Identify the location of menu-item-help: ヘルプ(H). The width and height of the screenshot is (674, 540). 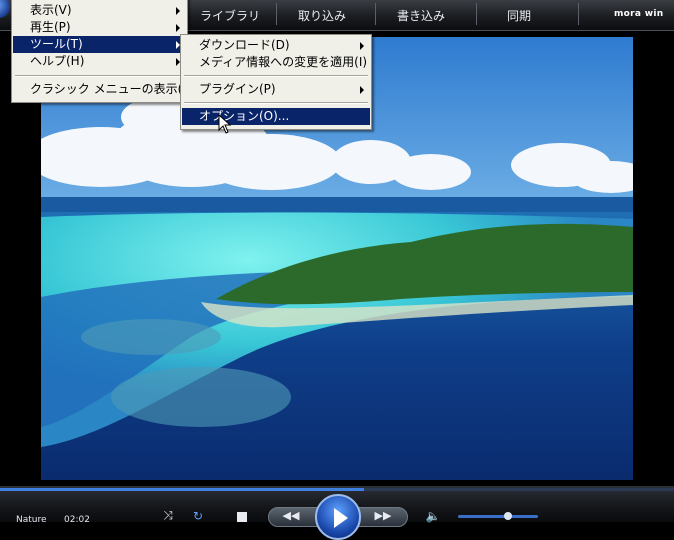
(99, 61).